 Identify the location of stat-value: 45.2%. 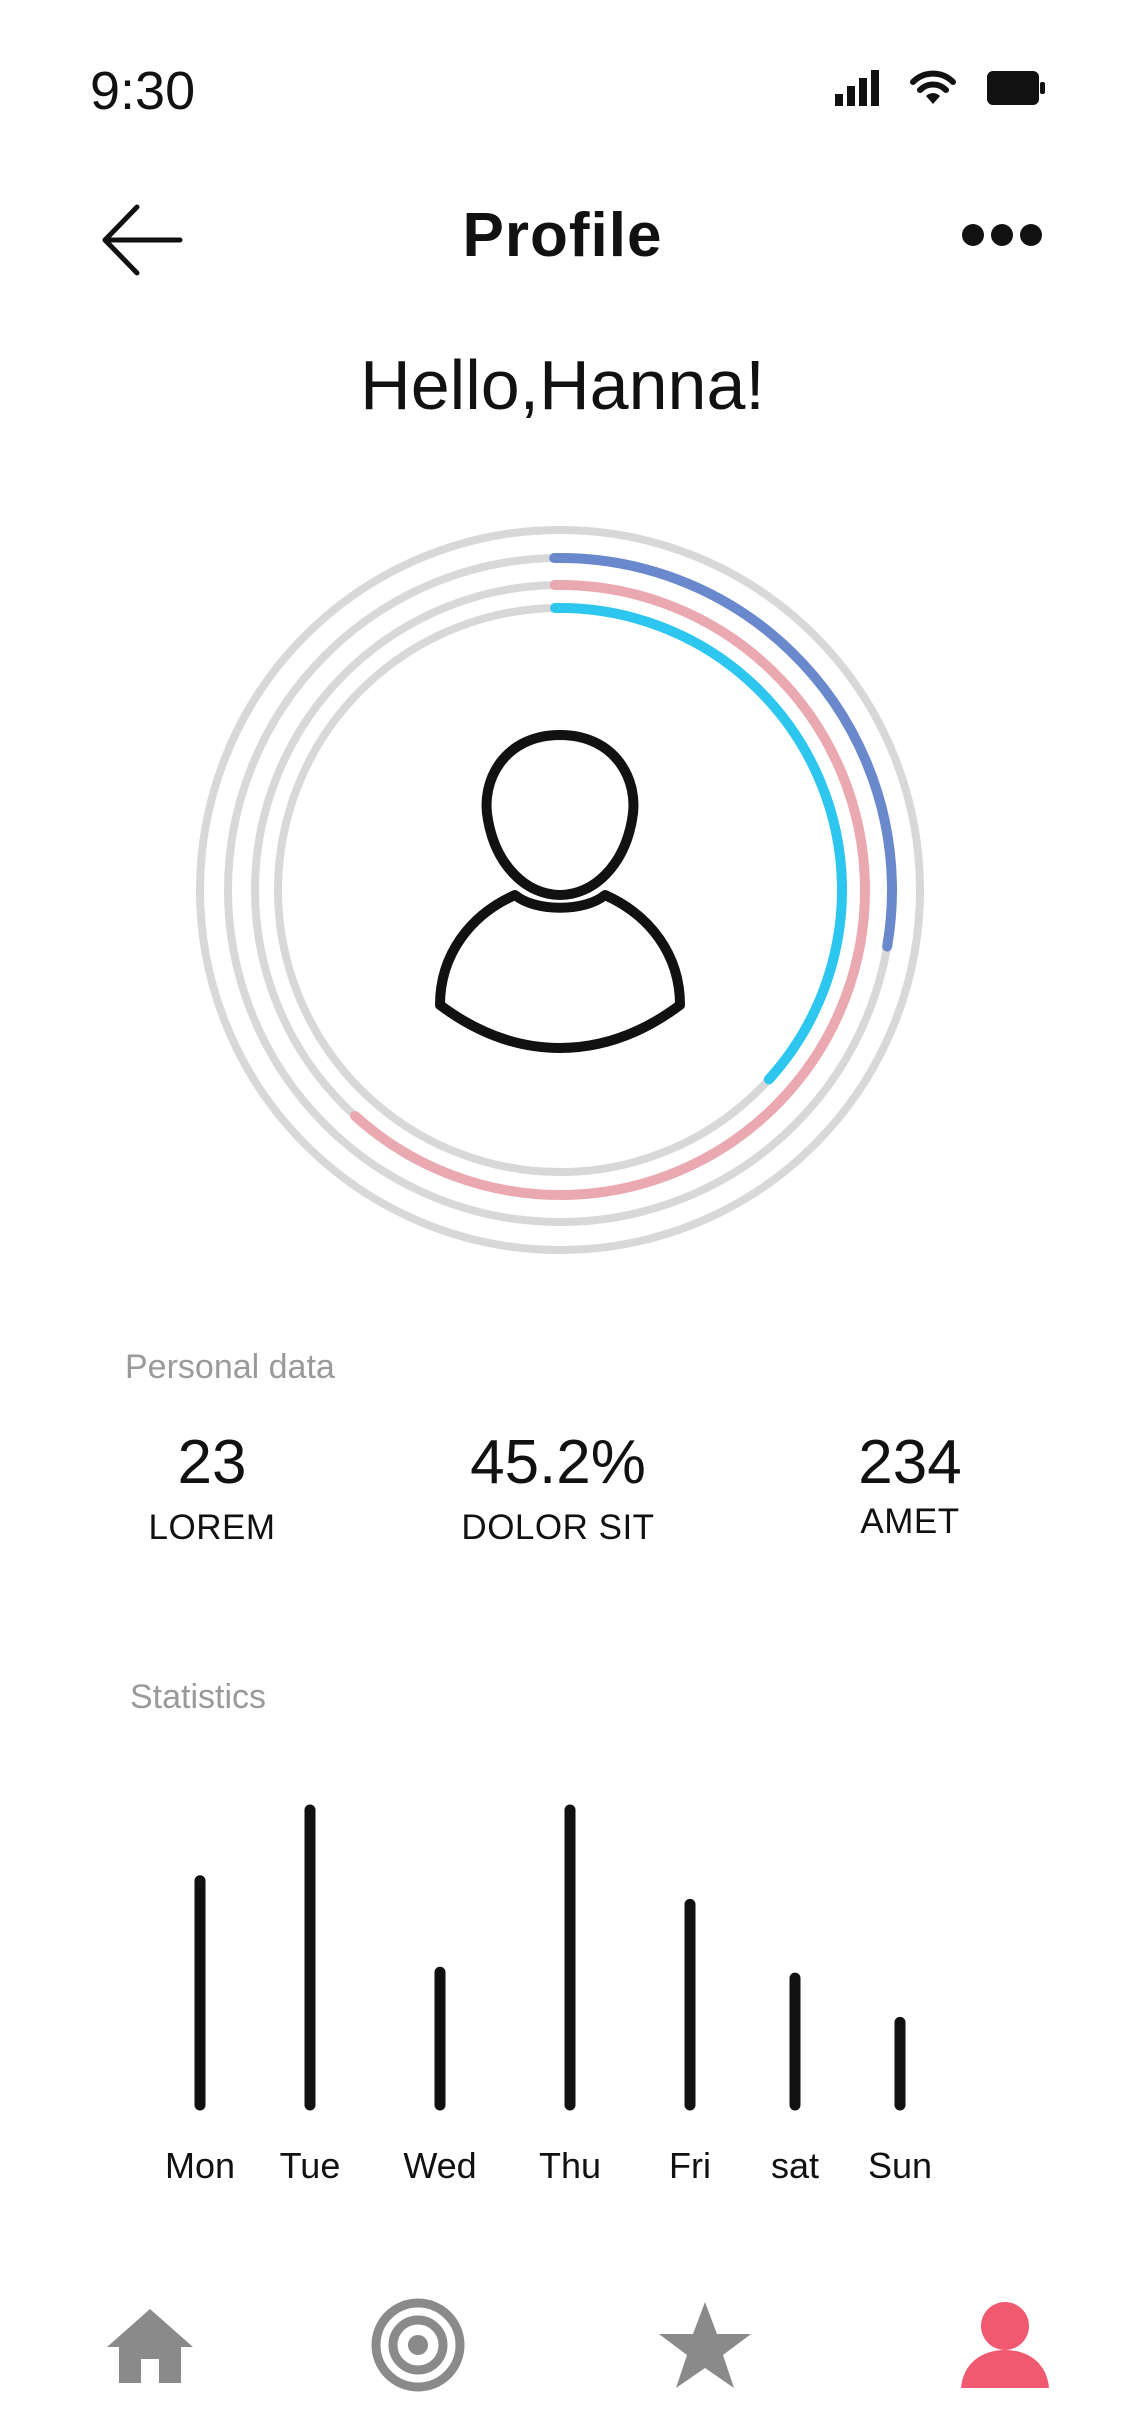
(558, 1462).